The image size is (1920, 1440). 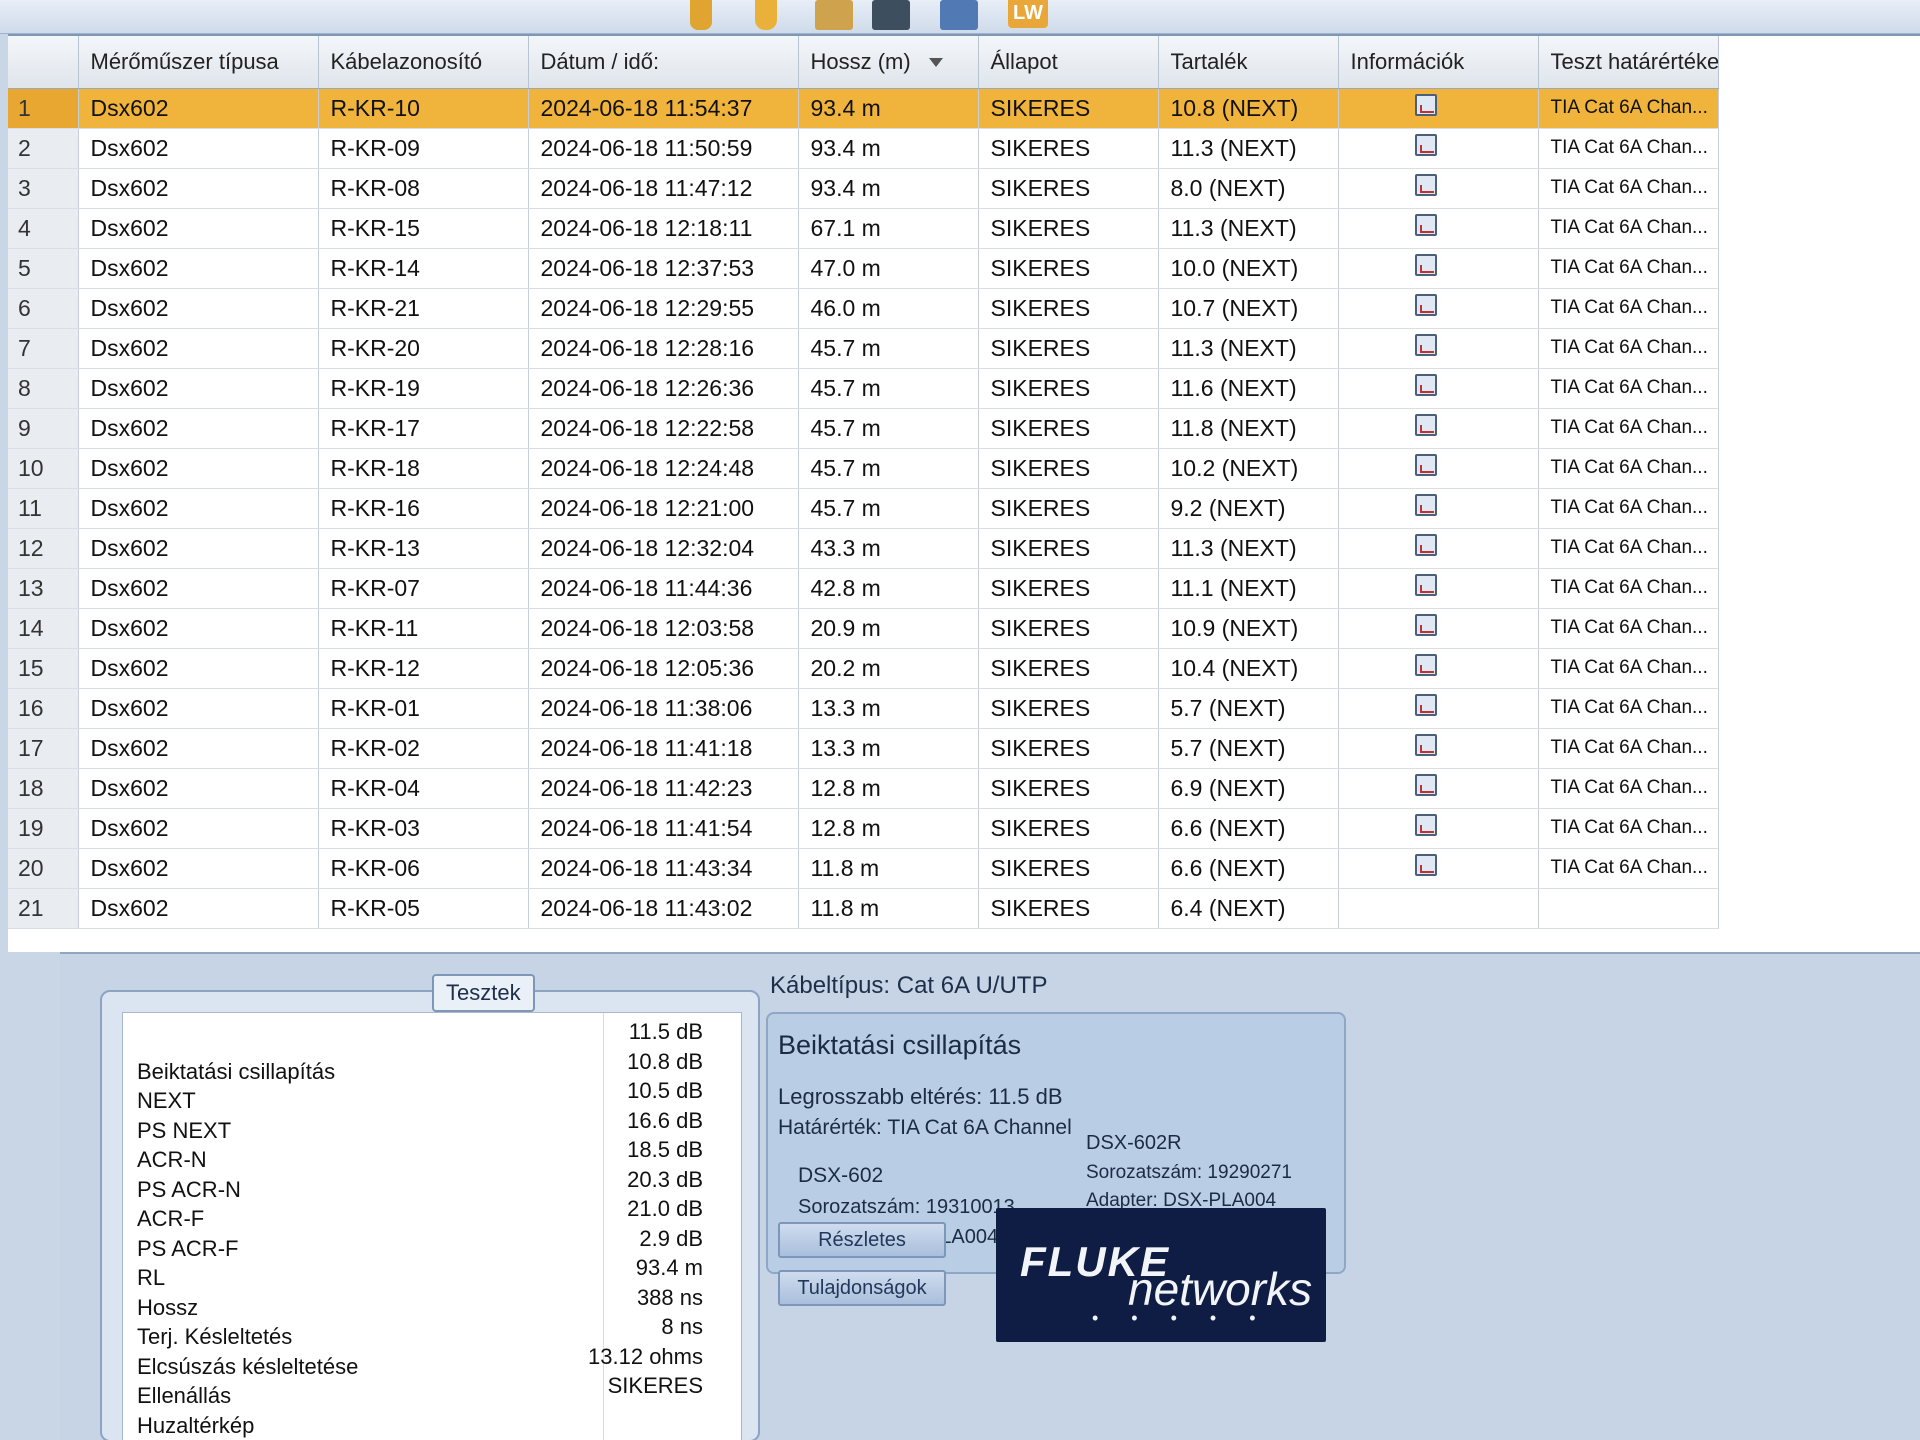 I want to click on cell-length: 45.7 m, so click(x=888, y=508).